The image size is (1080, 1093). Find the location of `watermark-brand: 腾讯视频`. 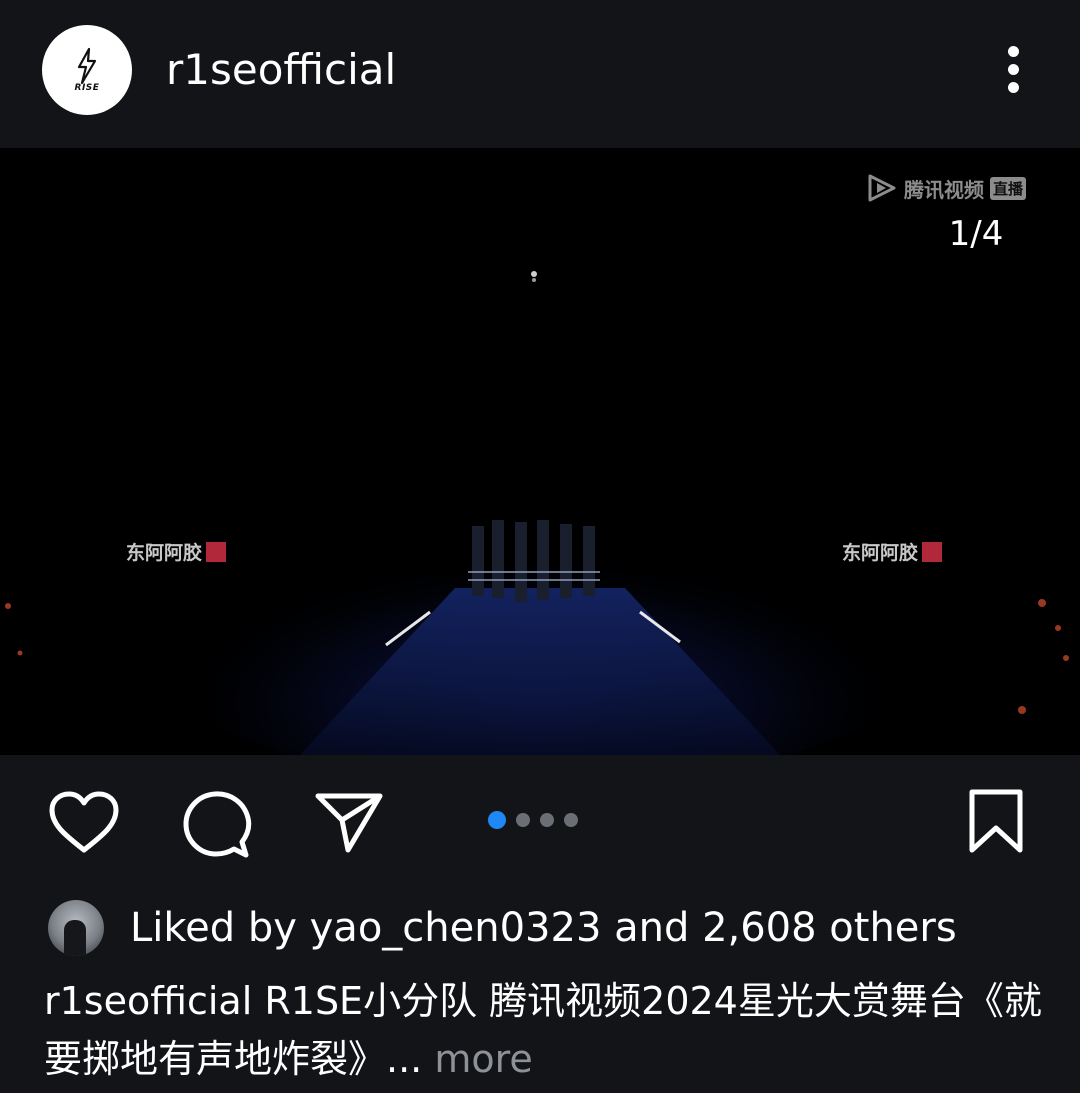

watermark-brand: 腾讯视频 is located at coordinates (944, 189).